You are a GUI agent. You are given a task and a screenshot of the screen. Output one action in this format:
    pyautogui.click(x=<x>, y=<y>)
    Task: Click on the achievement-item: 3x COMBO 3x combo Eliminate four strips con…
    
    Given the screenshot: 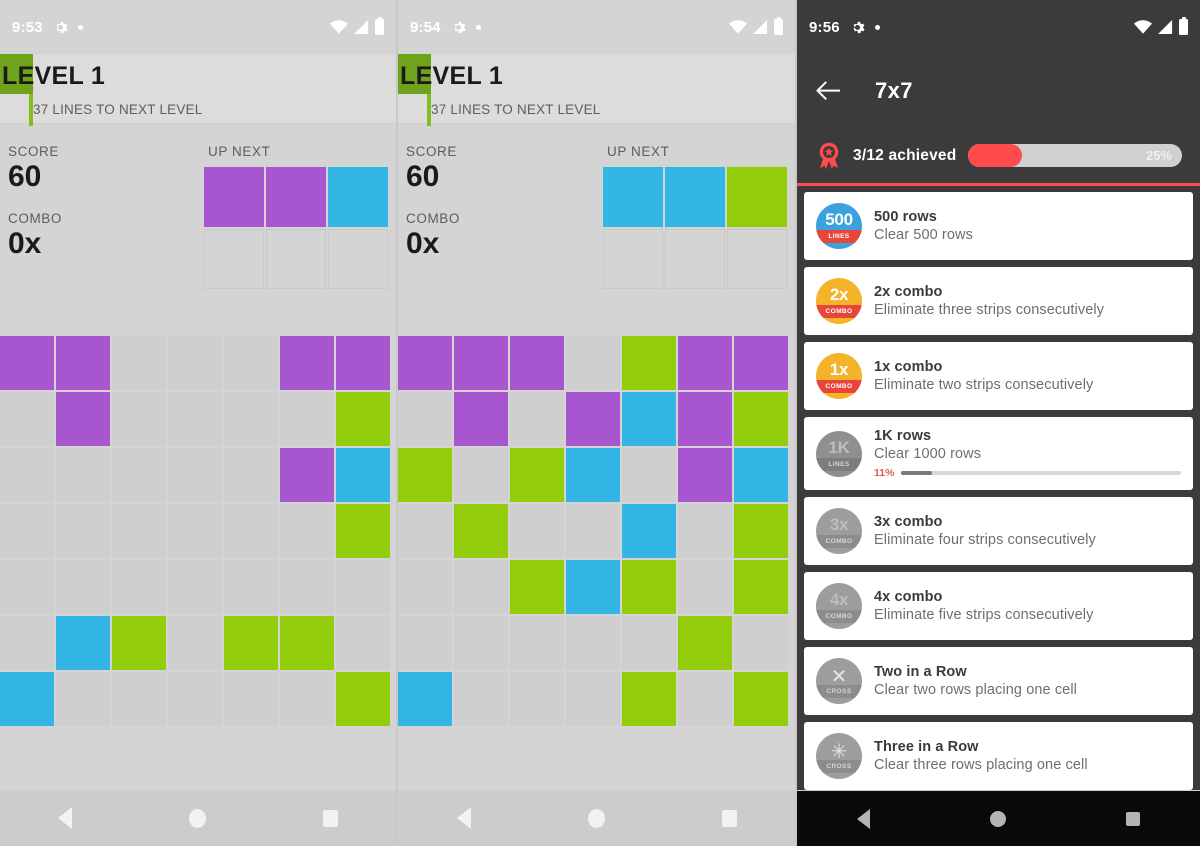 What is the action you would take?
    pyautogui.click(x=998, y=531)
    